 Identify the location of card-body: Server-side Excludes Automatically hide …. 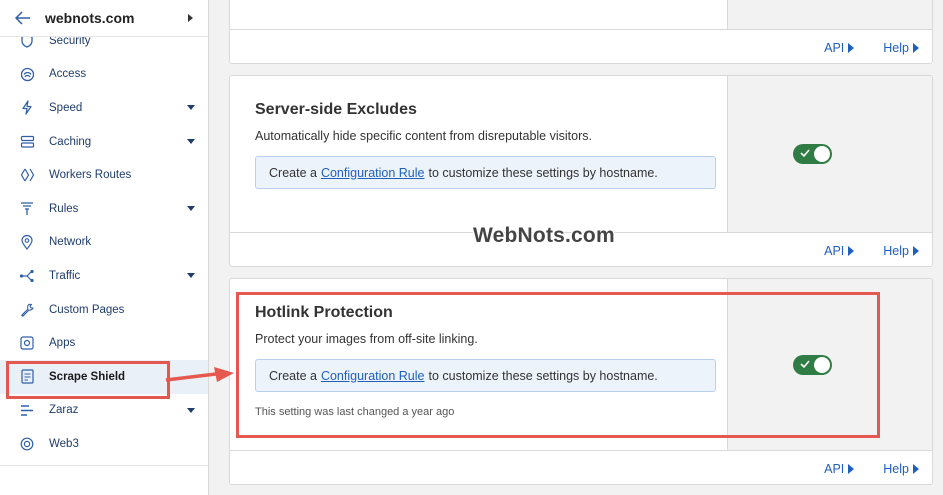
(478, 132).